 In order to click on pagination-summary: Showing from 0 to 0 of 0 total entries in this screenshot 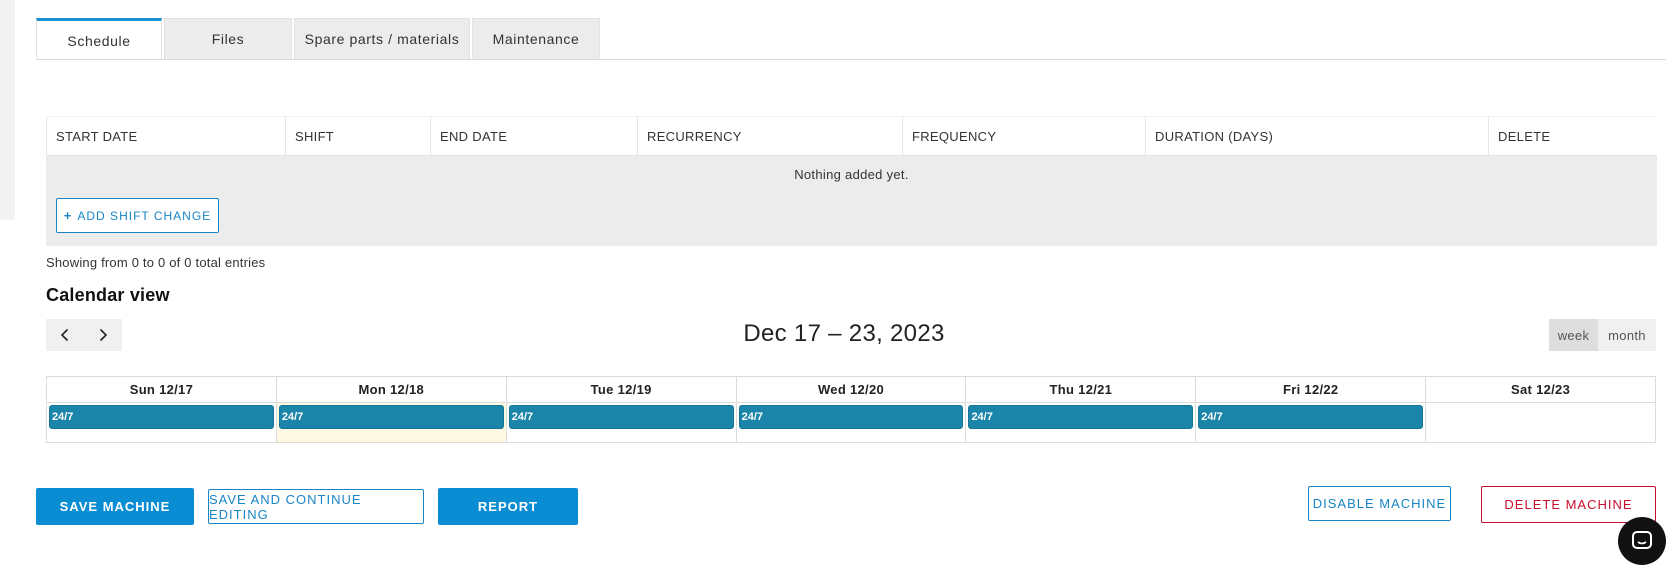, I will do `click(156, 262)`.